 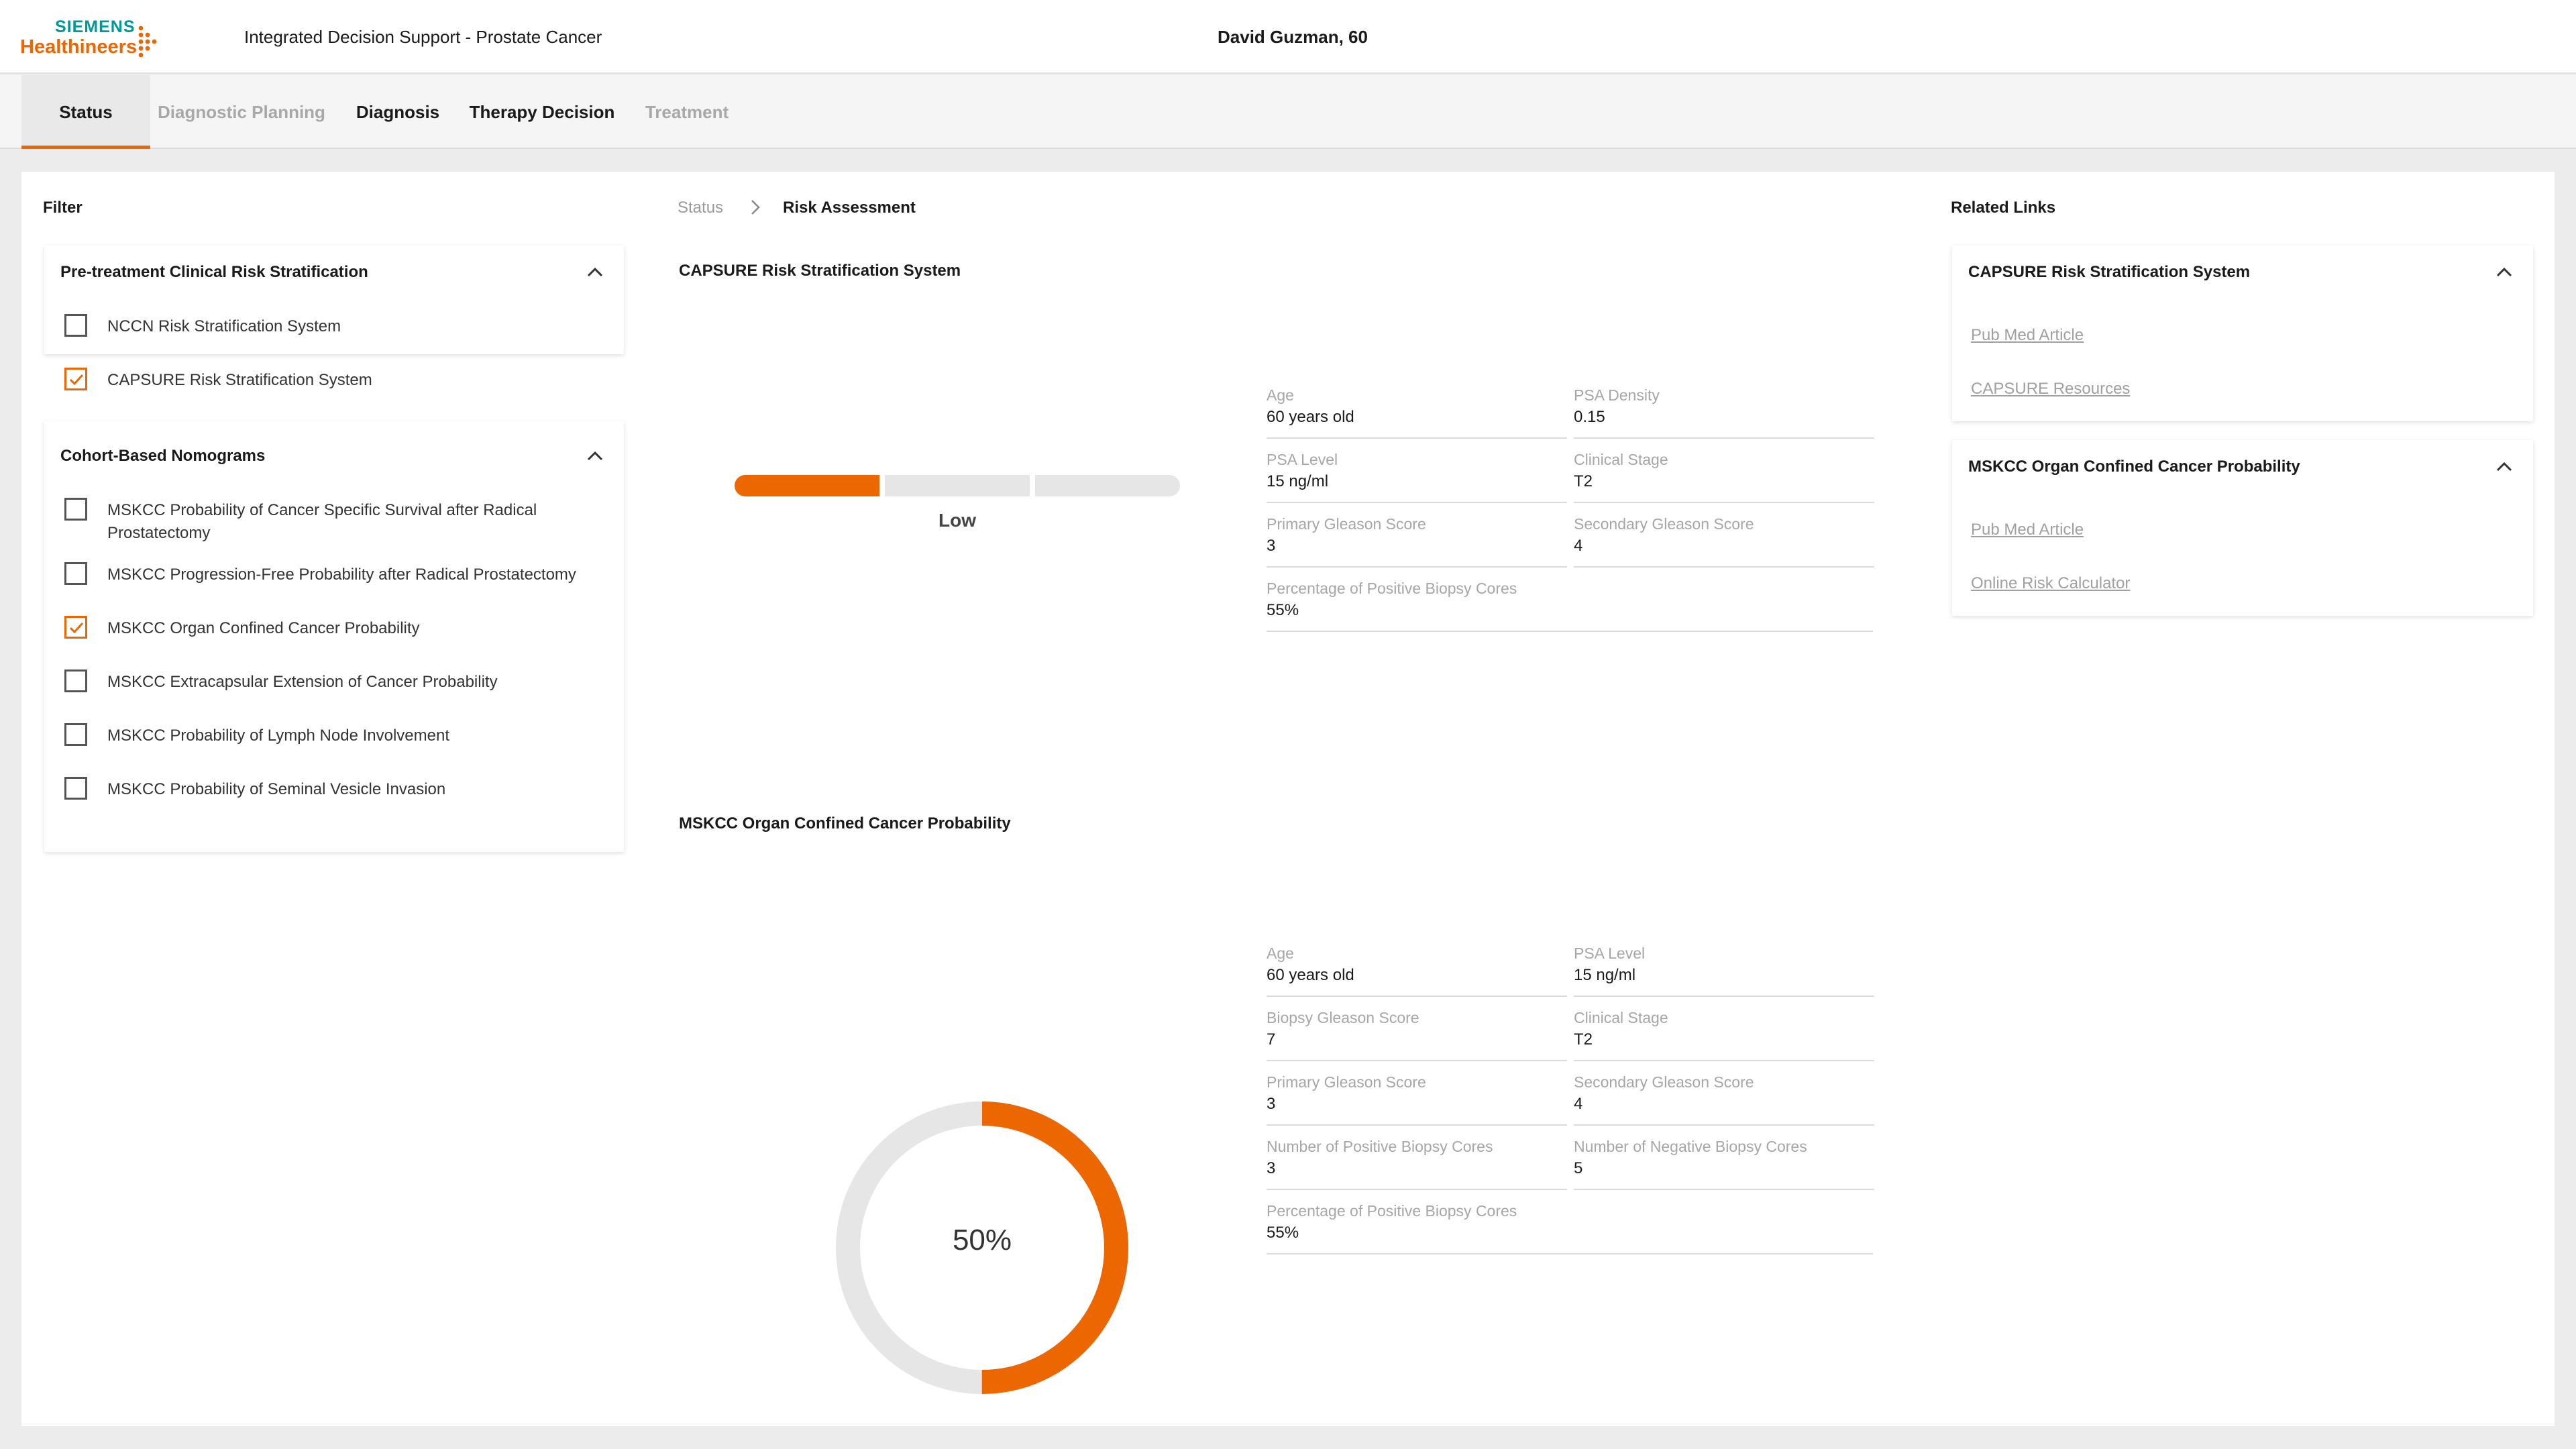 I want to click on link-capsure-resources: CAPSURE Resources, so click(x=2050, y=389).